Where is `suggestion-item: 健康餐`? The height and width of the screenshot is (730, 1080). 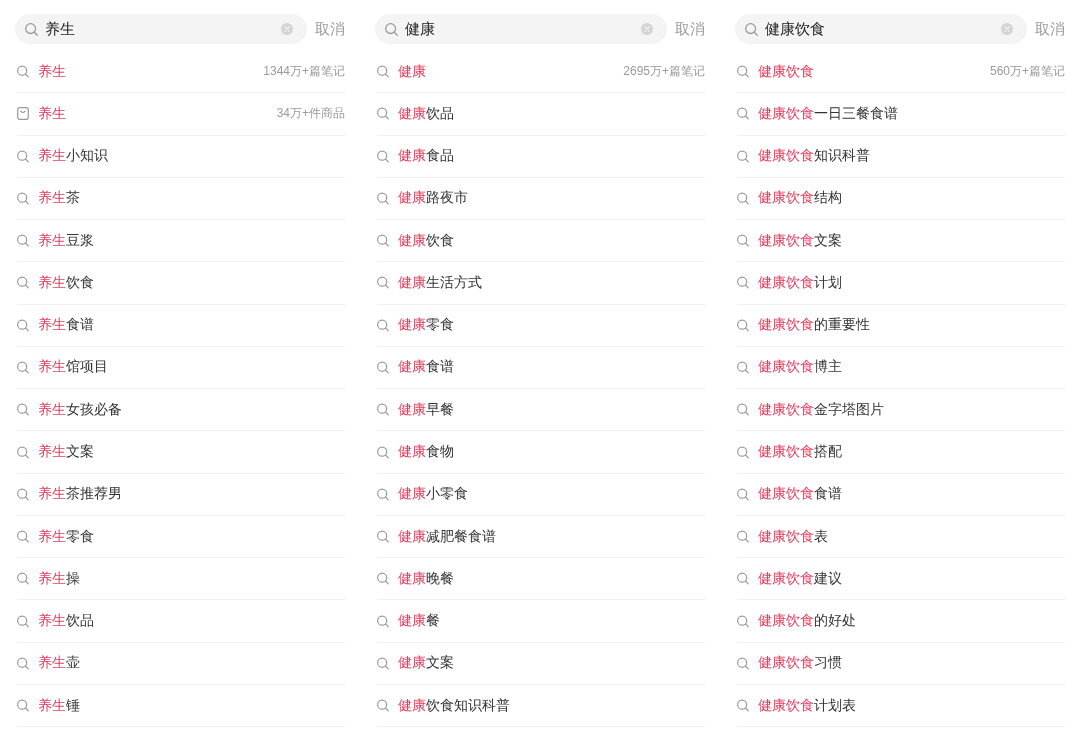
suggestion-item: 健康餐 is located at coordinates (541, 621).